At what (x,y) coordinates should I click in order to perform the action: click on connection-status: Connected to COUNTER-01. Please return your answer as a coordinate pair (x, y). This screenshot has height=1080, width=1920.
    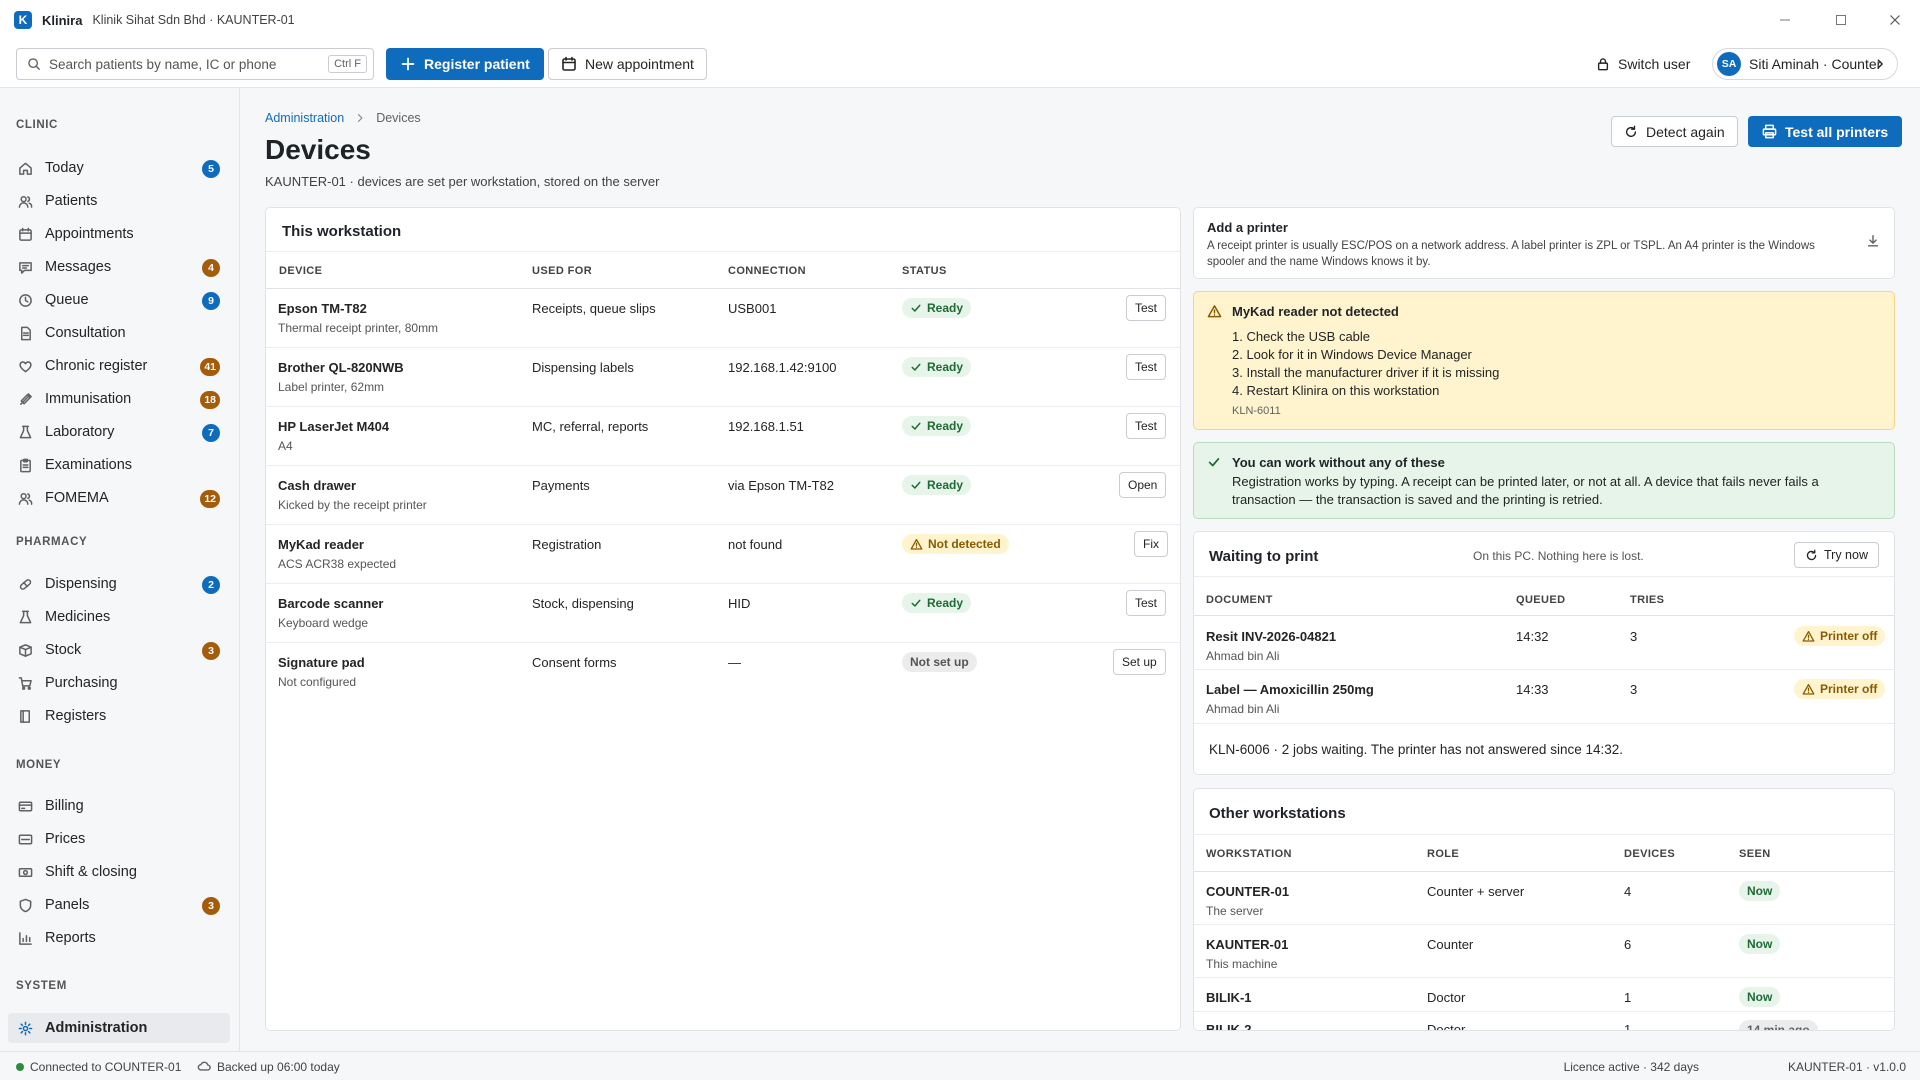
    Looking at the image, I should click on (106, 1067).